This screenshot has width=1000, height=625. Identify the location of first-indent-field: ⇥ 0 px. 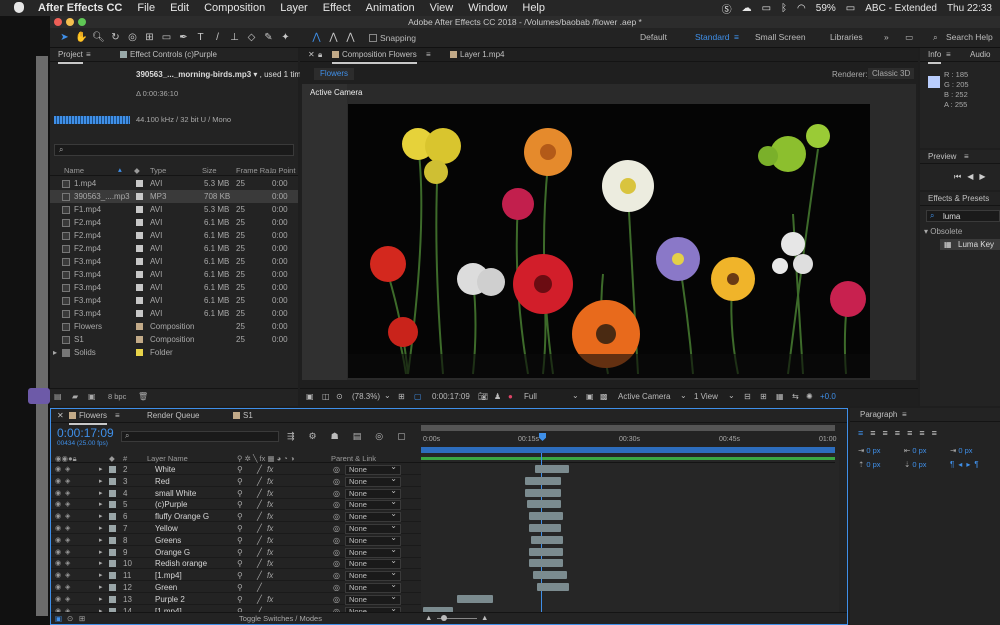
(961, 450).